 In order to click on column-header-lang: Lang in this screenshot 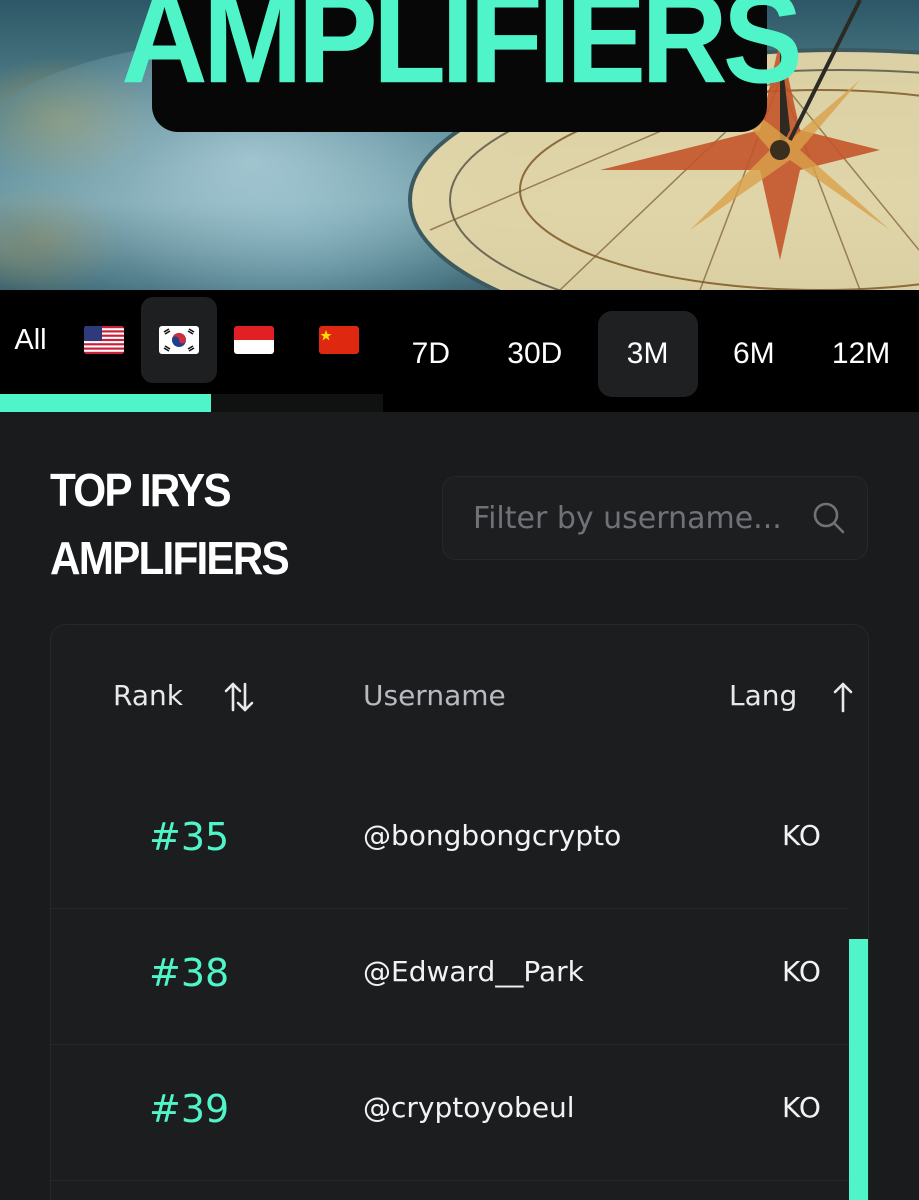, I will do `click(763, 695)`.